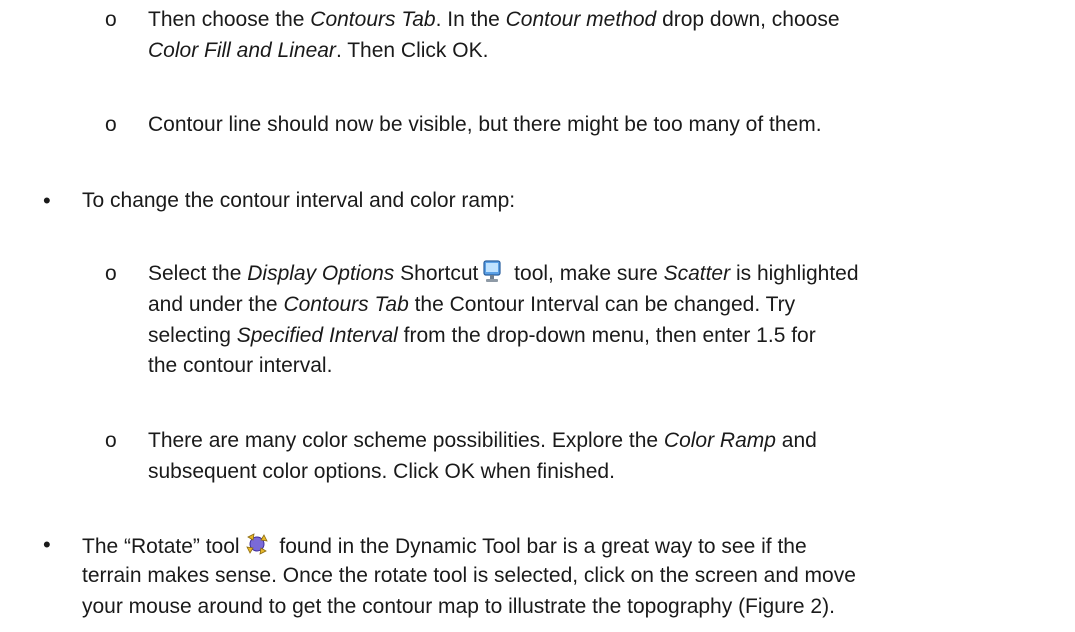  I want to click on italic-text: Contour method, so click(581, 19).